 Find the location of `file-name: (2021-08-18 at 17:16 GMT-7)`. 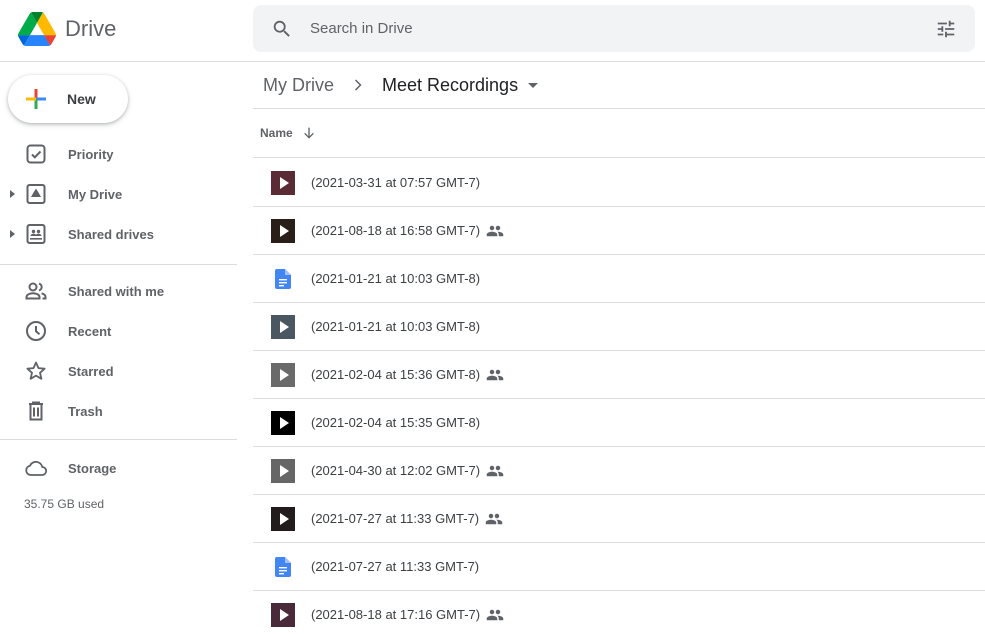

file-name: (2021-08-18 at 17:16 GMT-7) is located at coordinates (396, 614).